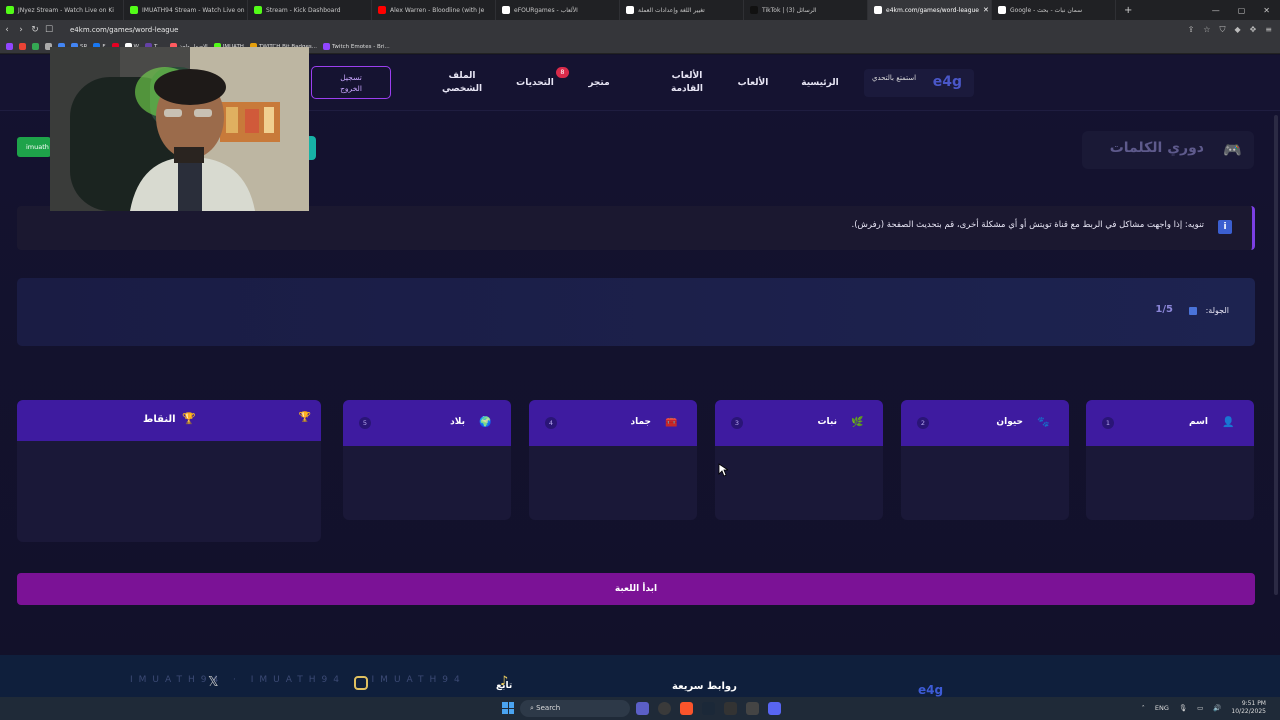 This screenshot has height=720, width=1280. I want to click on logout-button: تسجيل الخروج, so click(351, 82).